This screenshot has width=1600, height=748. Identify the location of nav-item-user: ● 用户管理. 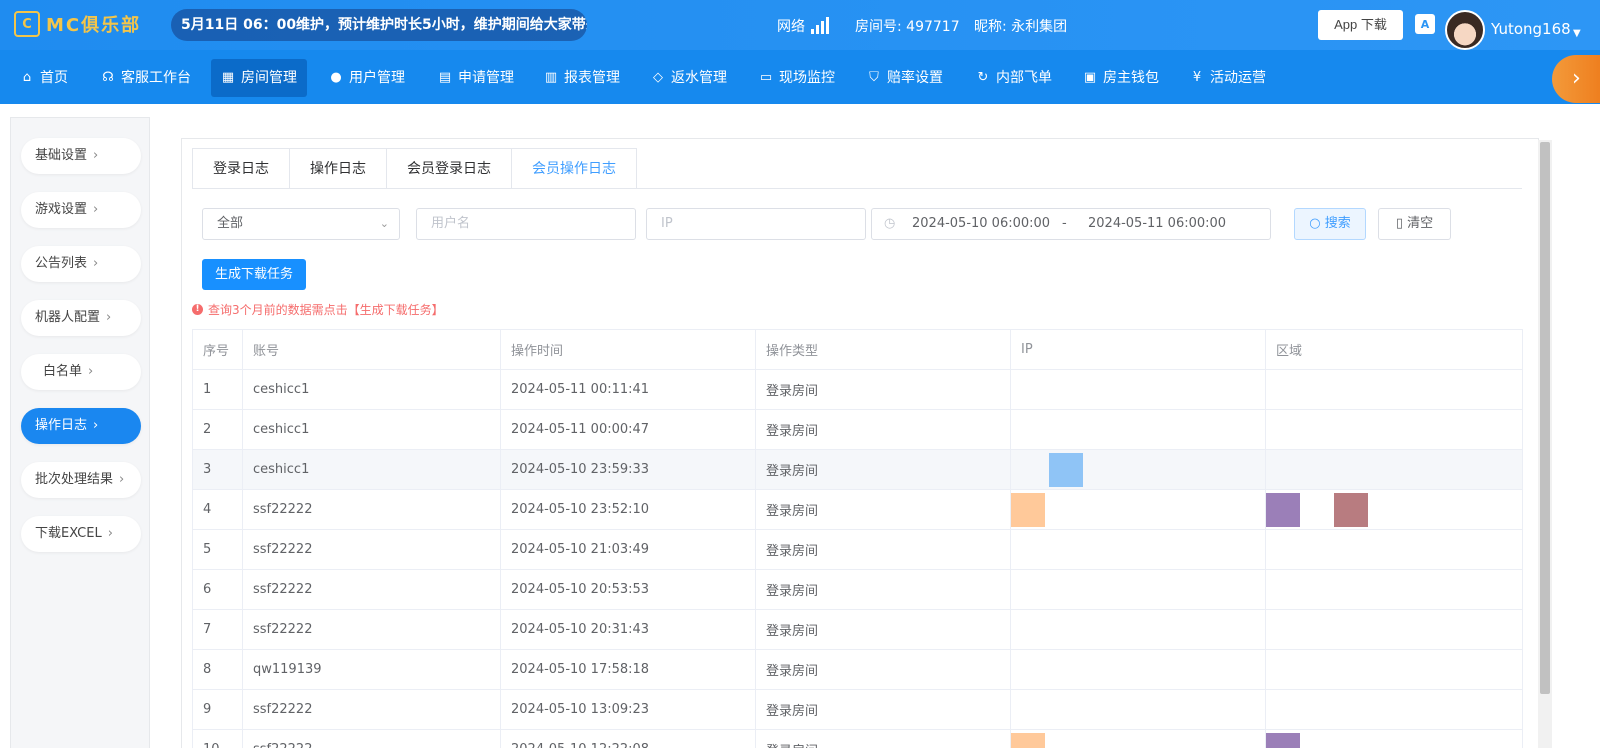
(367, 78).